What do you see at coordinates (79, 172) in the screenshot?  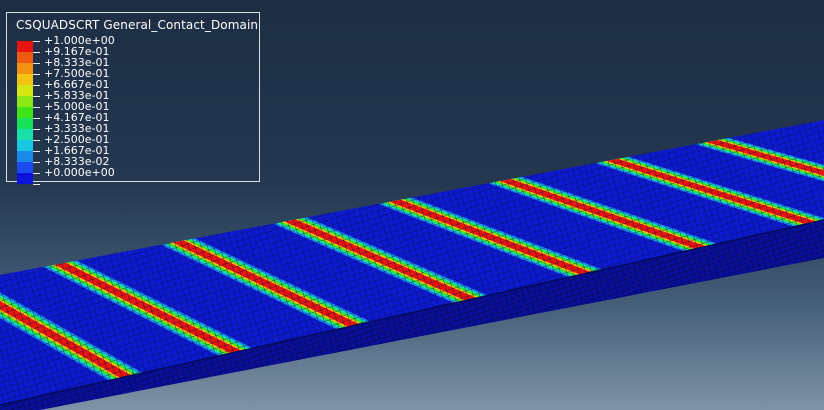 I see `legend-label: +0.000e+00` at bounding box center [79, 172].